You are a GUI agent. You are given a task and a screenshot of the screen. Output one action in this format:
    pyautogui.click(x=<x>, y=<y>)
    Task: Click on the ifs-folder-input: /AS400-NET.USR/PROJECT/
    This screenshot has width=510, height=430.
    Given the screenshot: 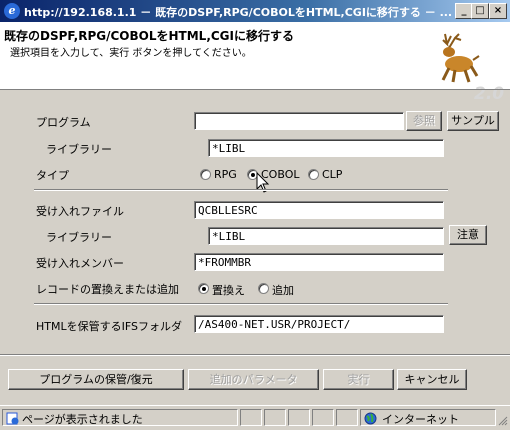 What is the action you would take?
    pyautogui.click(x=319, y=324)
    